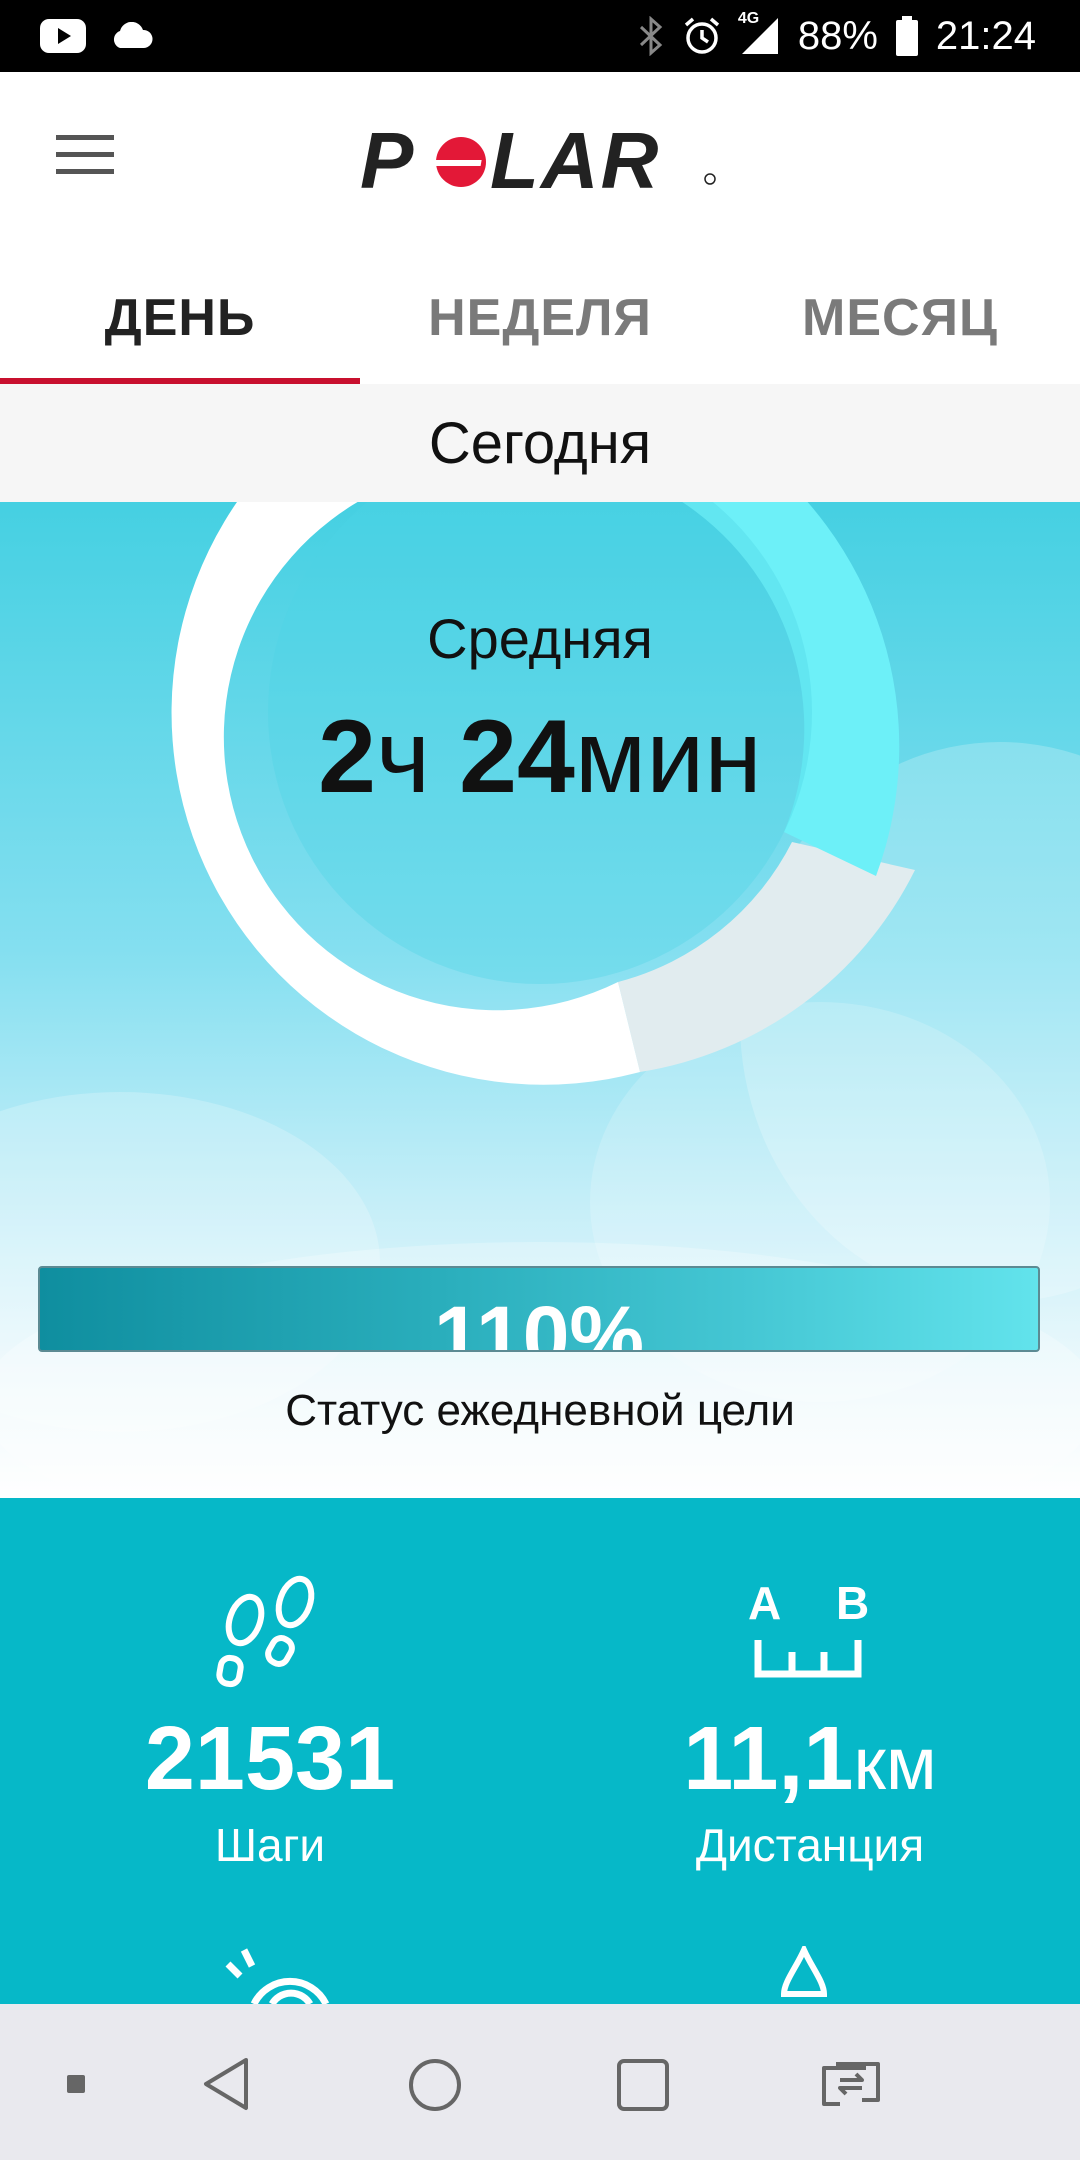 This screenshot has height=2160, width=1080. I want to click on youtube-icon, so click(63, 36).